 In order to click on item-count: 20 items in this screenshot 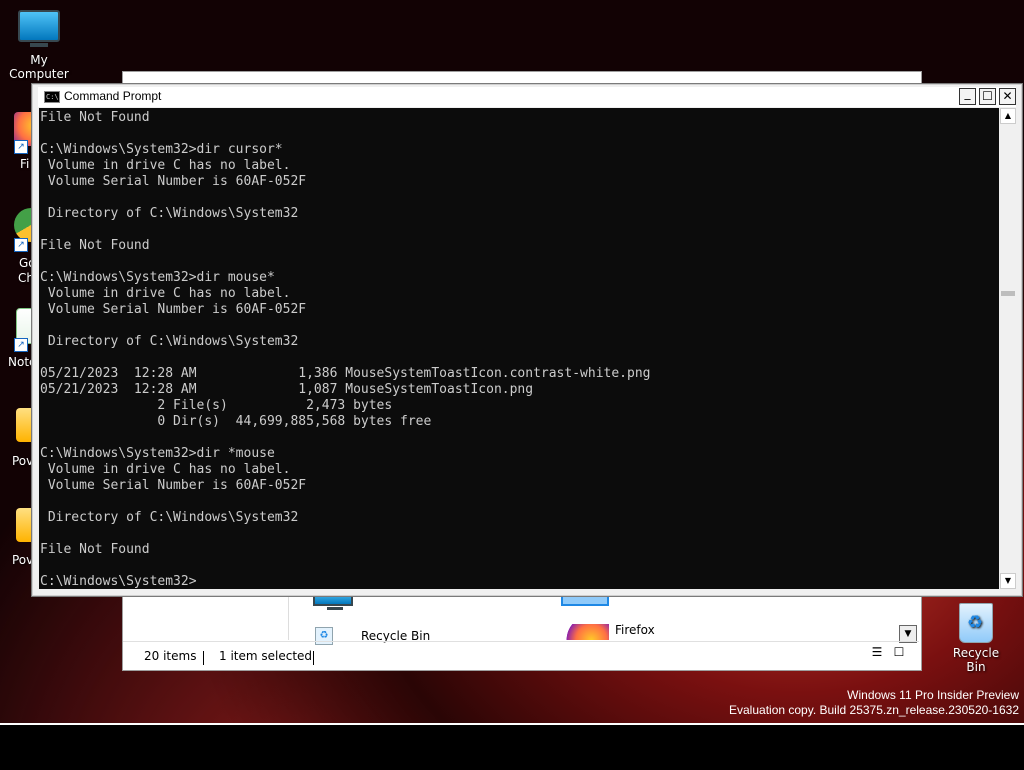, I will do `click(170, 656)`.